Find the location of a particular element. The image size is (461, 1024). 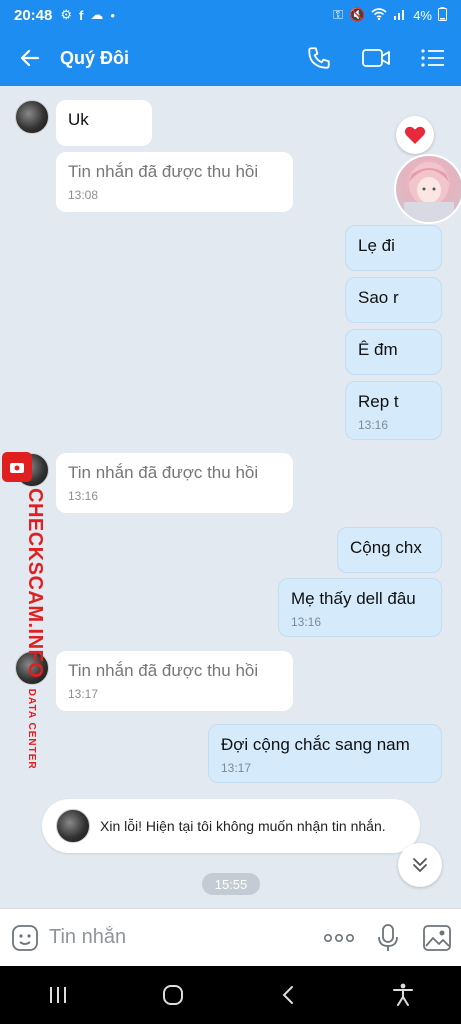

facebook-icon: f is located at coordinates (81, 15).